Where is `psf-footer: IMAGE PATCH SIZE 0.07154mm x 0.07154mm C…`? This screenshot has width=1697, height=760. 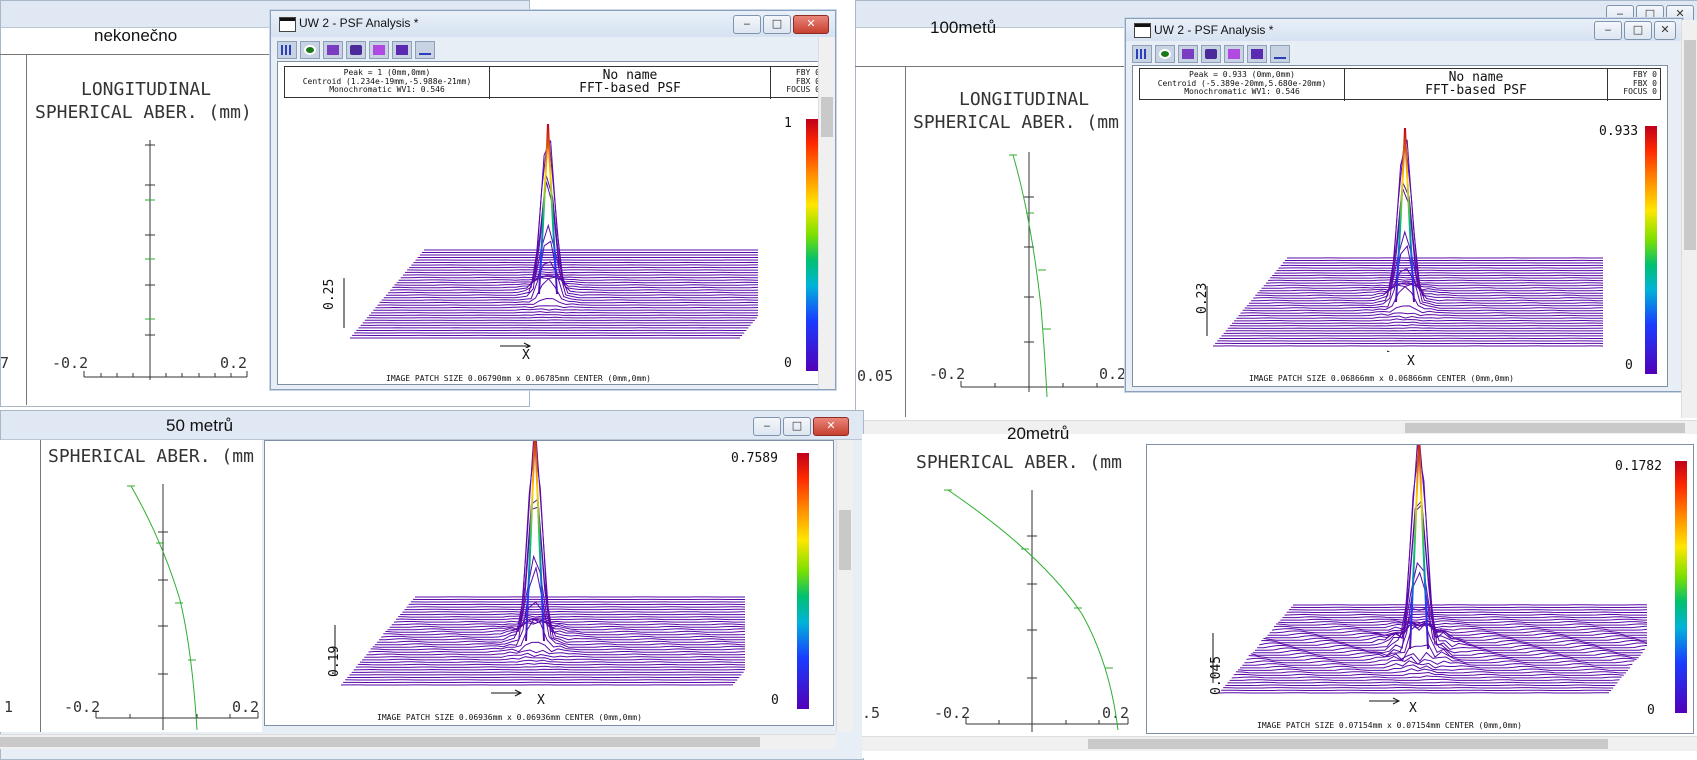
psf-footer: IMAGE PATCH SIZE 0.07154mm x 0.07154mm C… is located at coordinates (1389, 725).